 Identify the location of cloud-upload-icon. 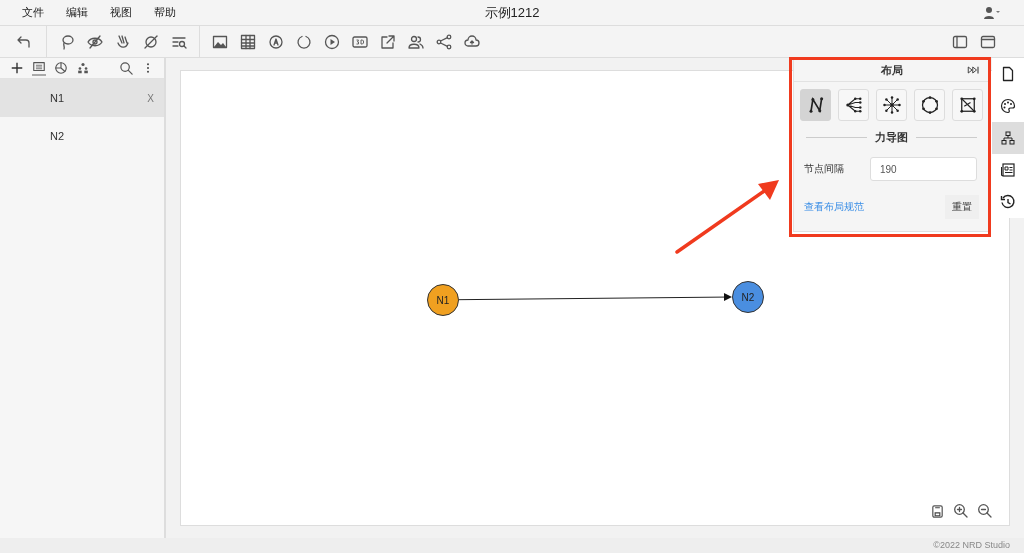
(472, 41).